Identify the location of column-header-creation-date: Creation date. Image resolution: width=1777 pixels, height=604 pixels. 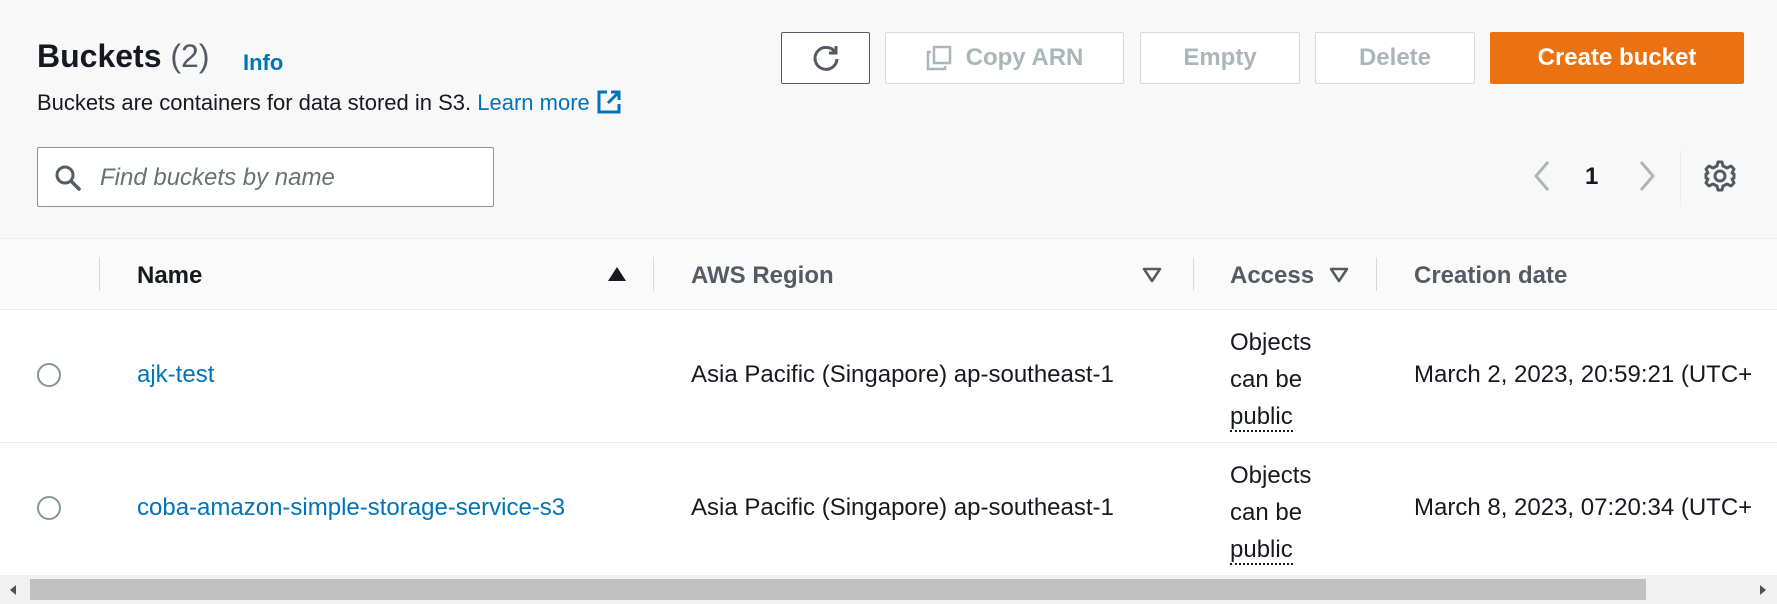
(1490, 276).